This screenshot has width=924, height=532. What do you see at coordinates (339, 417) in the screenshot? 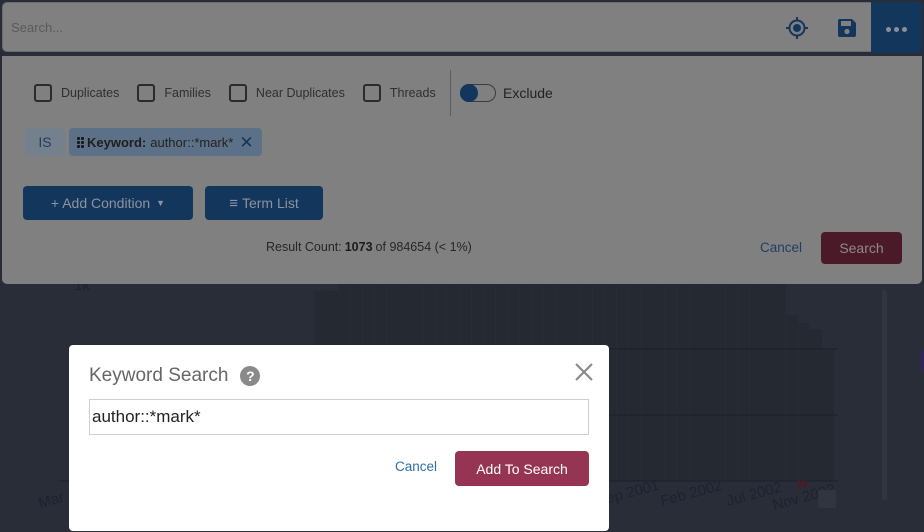
I see `keyword-input` at bounding box center [339, 417].